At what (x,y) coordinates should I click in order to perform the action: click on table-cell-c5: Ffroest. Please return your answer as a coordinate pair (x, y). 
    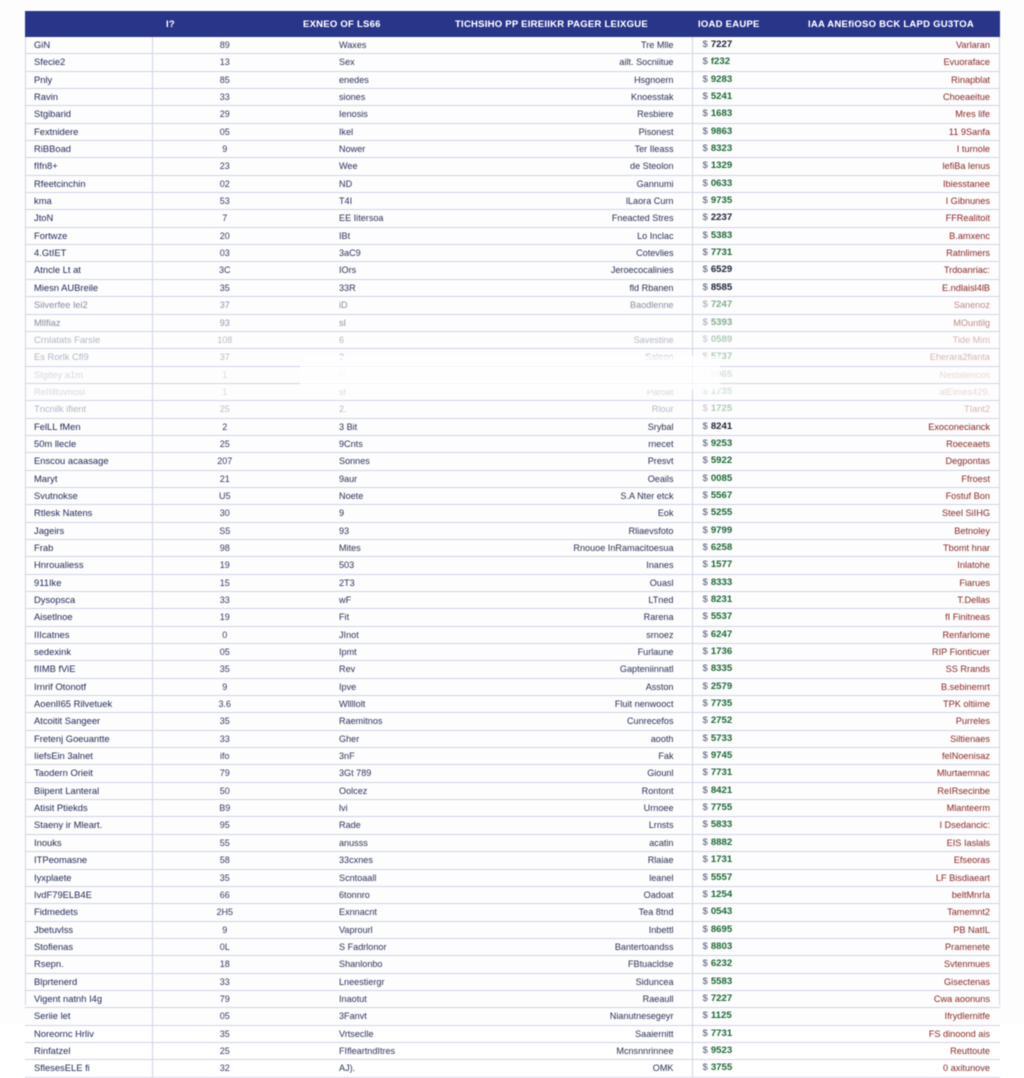
    Looking at the image, I should click on (901, 479).